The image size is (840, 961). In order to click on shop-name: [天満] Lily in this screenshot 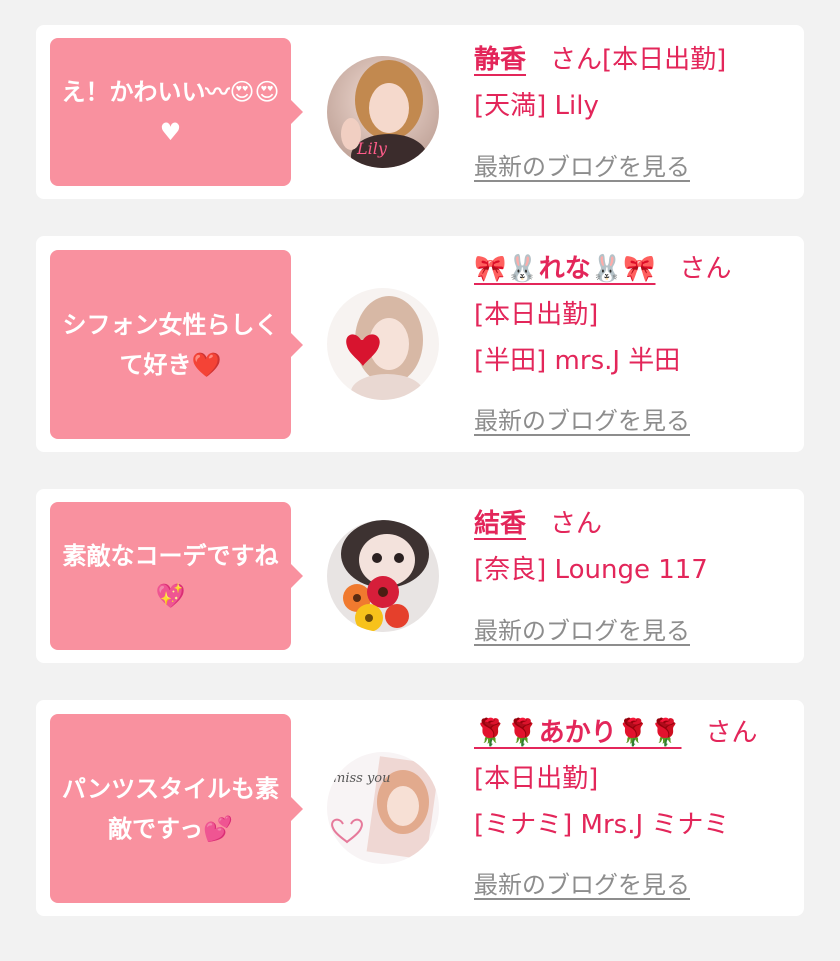, I will do `click(536, 106)`.